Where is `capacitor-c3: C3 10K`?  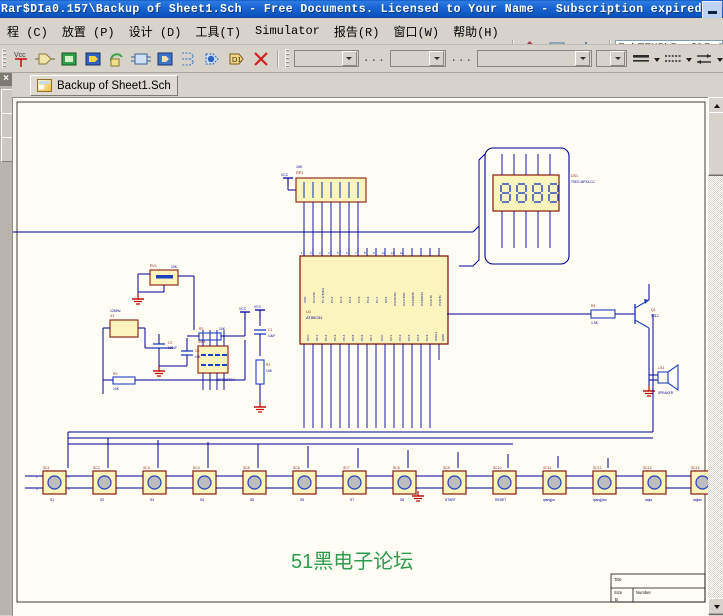
capacitor-c3: C3 10K is located at coordinates (180, 352).